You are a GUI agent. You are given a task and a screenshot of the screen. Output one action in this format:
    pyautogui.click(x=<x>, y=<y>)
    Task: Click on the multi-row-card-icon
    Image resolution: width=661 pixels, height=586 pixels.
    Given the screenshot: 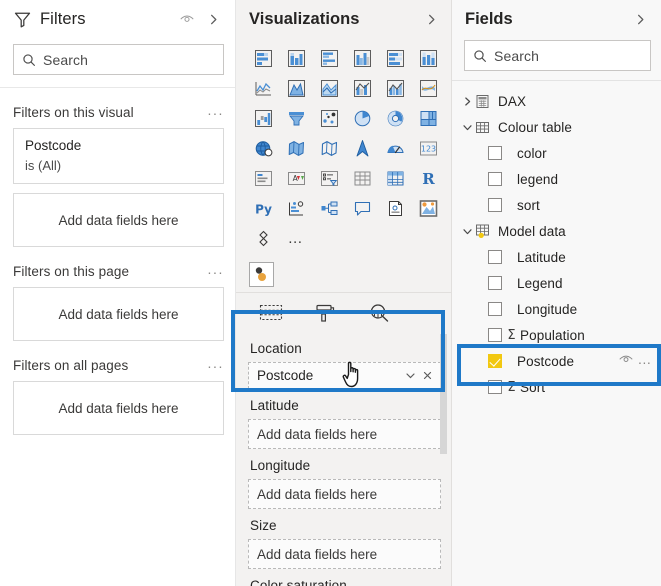 What is the action you would take?
    pyautogui.click(x=263, y=178)
    